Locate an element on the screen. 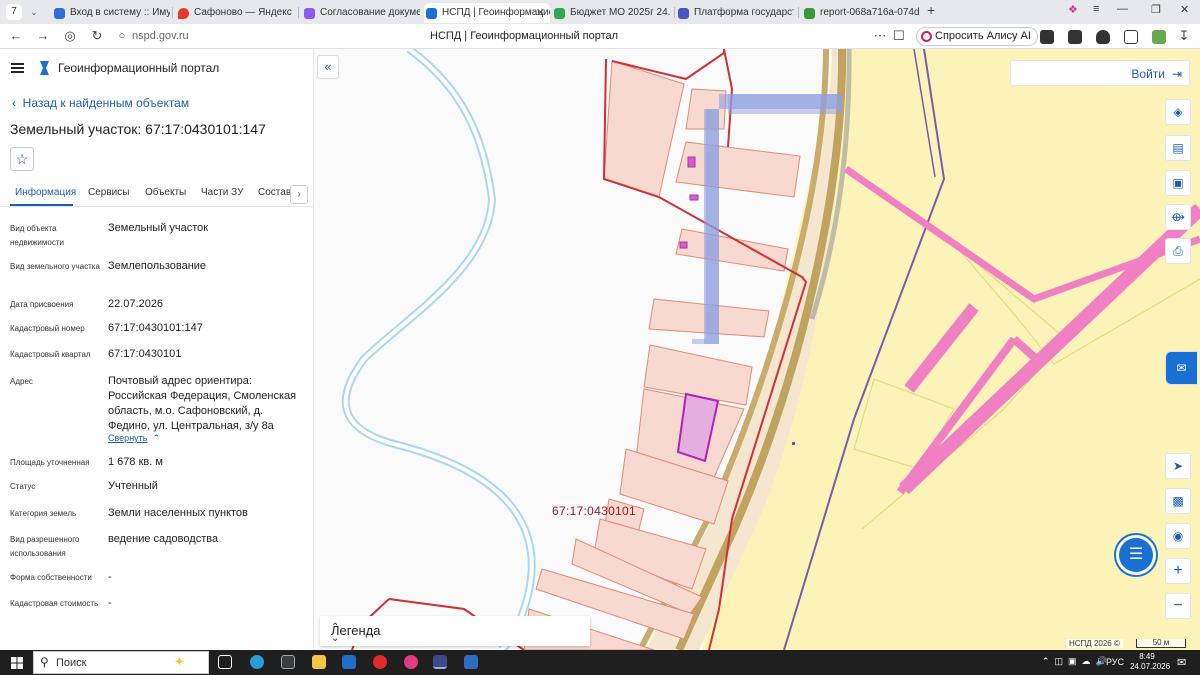 The height and width of the screenshot is (675, 1200). share-button: ⟴ is located at coordinates (1178, 217).